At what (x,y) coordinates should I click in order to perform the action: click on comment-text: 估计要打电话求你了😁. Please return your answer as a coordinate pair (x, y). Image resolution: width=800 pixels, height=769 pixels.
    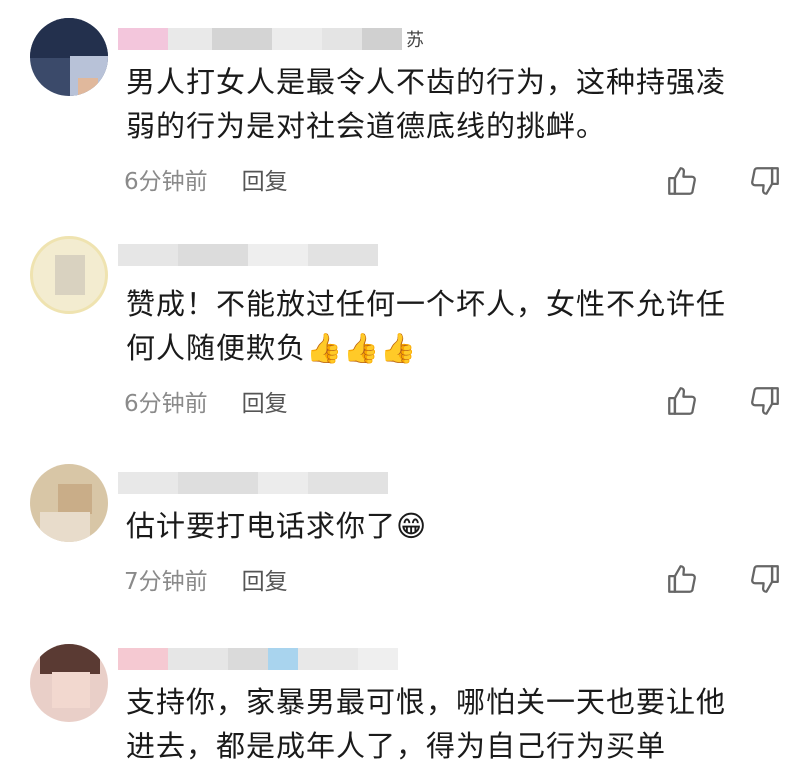
    Looking at the image, I should click on (451, 526).